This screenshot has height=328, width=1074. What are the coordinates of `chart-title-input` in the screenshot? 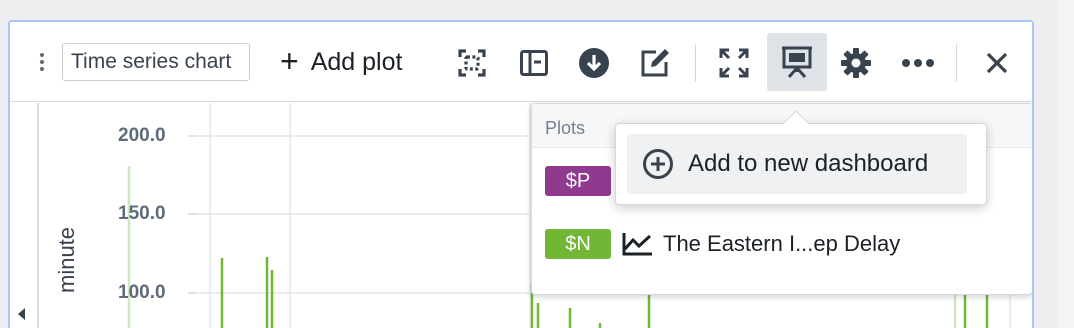 It's located at (156, 62).